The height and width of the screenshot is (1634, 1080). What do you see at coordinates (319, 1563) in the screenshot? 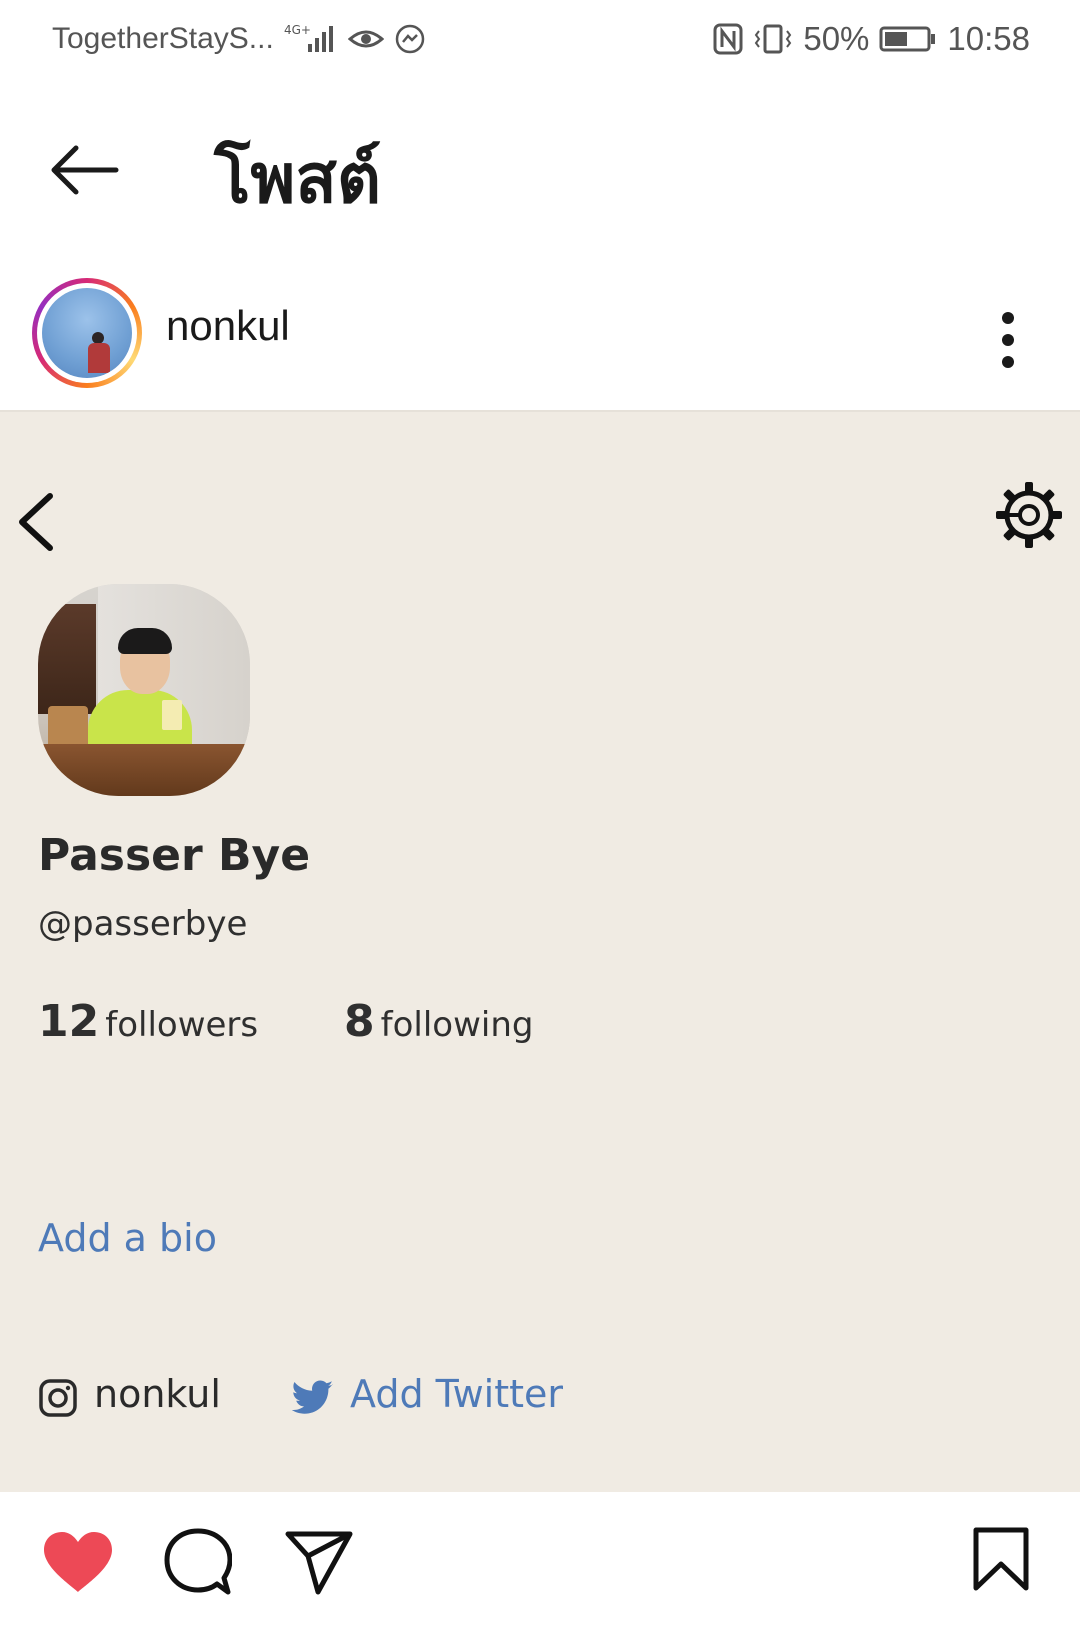
I see `send-icon` at bounding box center [319, 1563].